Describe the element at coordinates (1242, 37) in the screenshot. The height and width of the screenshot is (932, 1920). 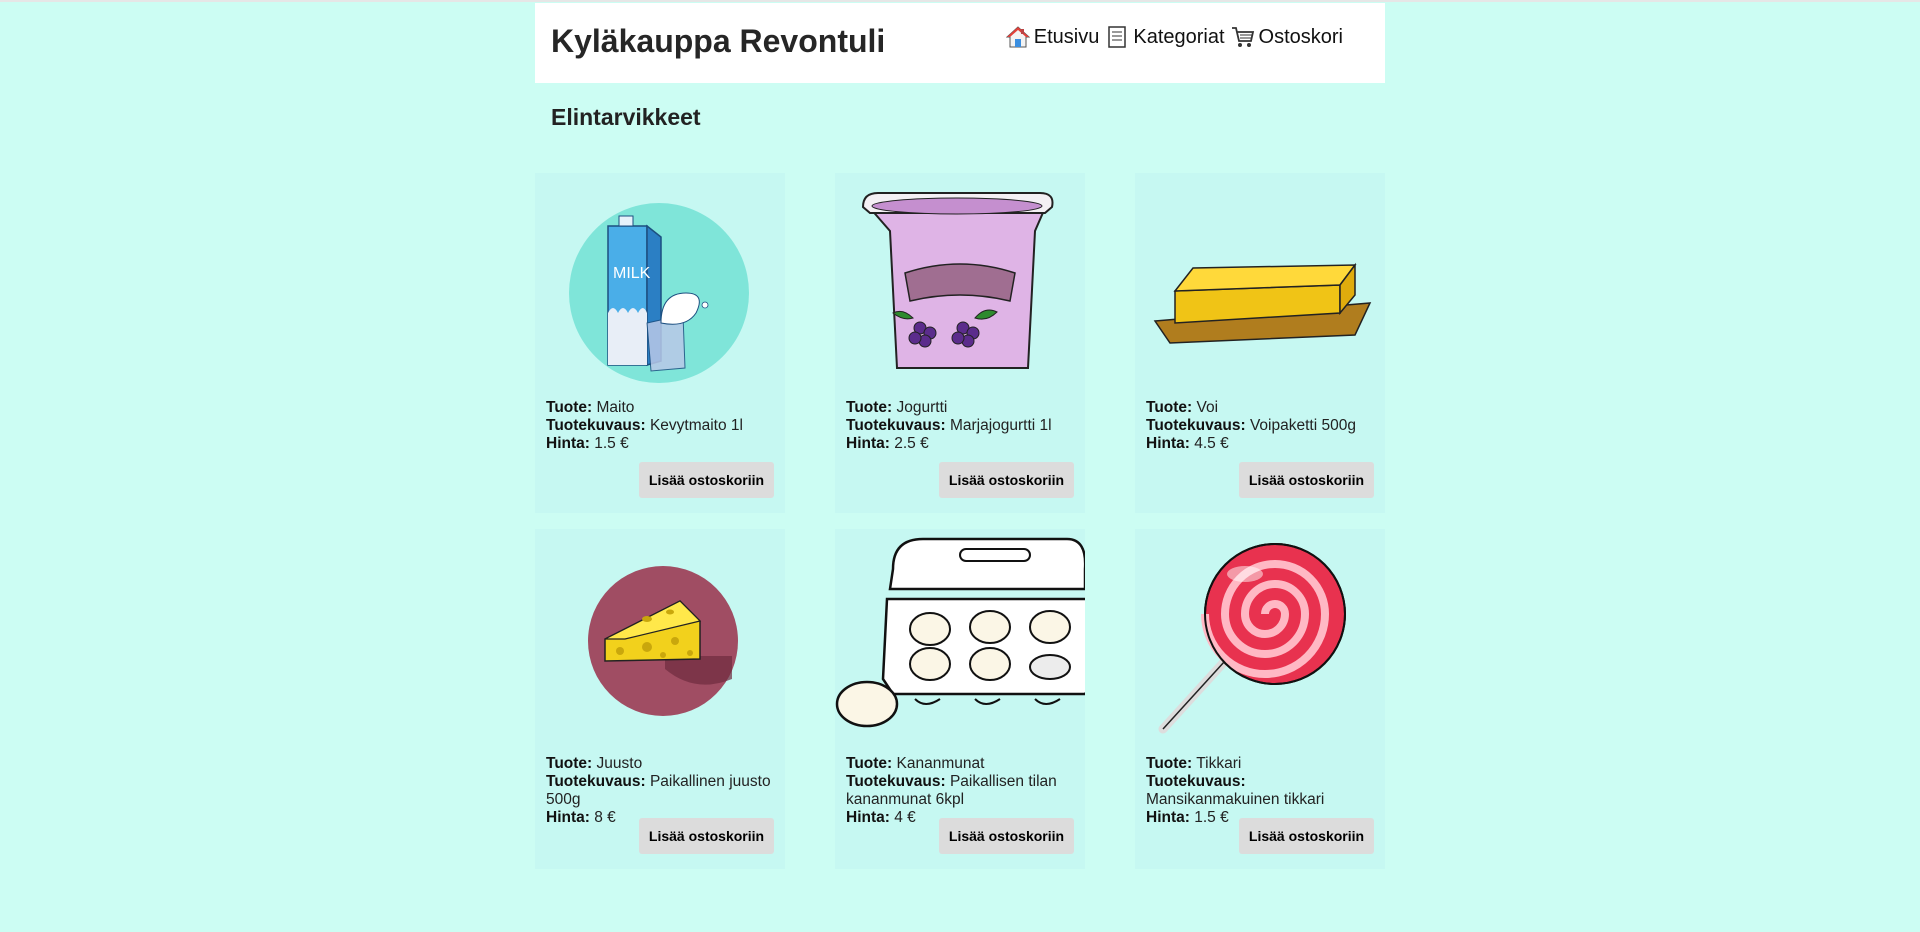
I see `cart-icon` at that location.